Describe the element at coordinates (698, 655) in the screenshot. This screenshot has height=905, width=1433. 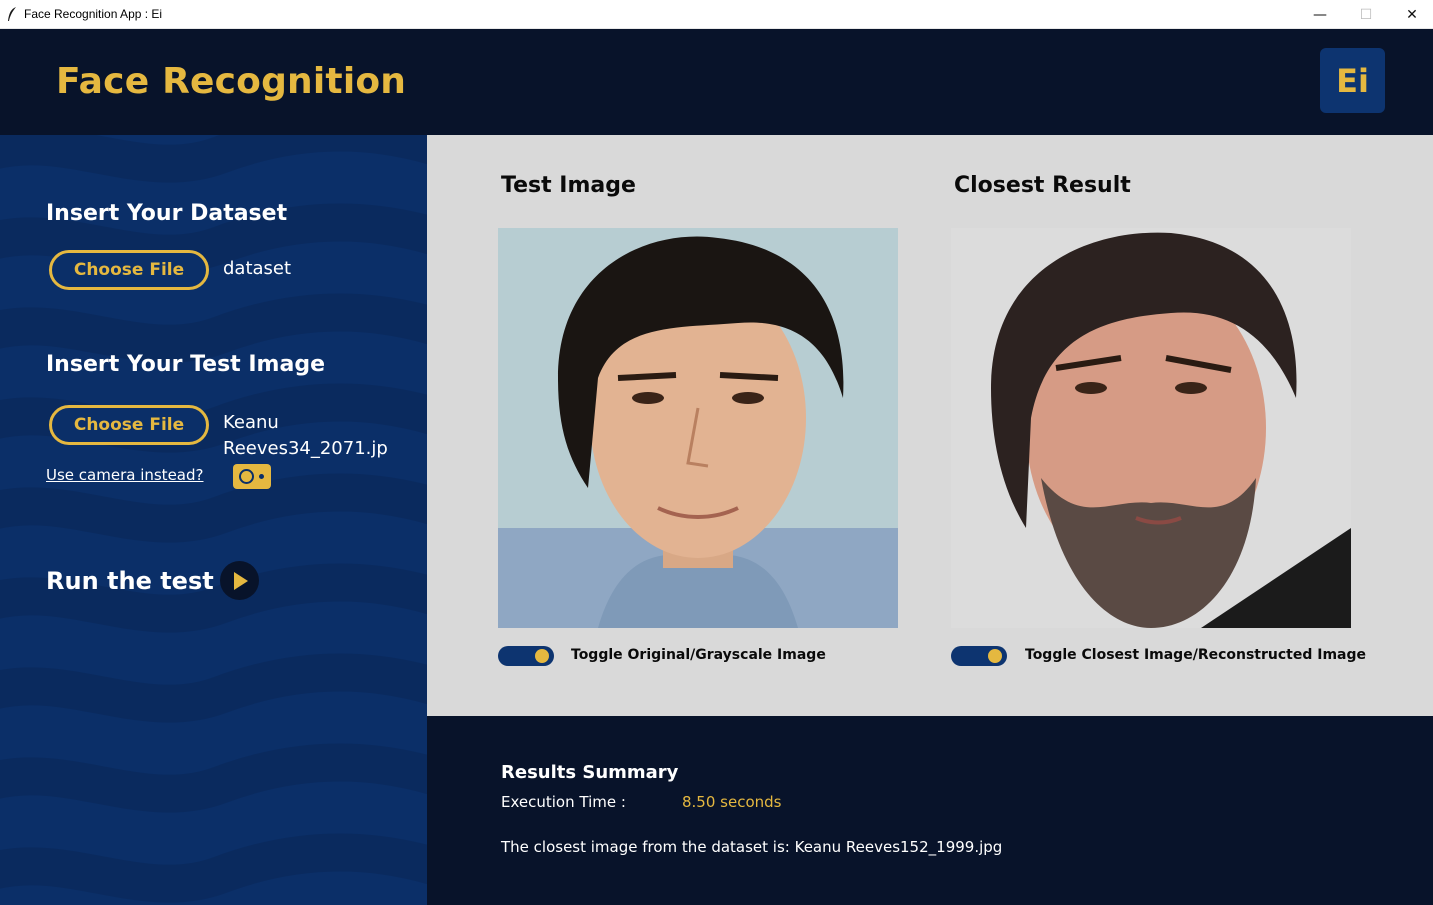
I see `grayscale-toggle-label: Toggle Original/Grayscale Image` at that location.